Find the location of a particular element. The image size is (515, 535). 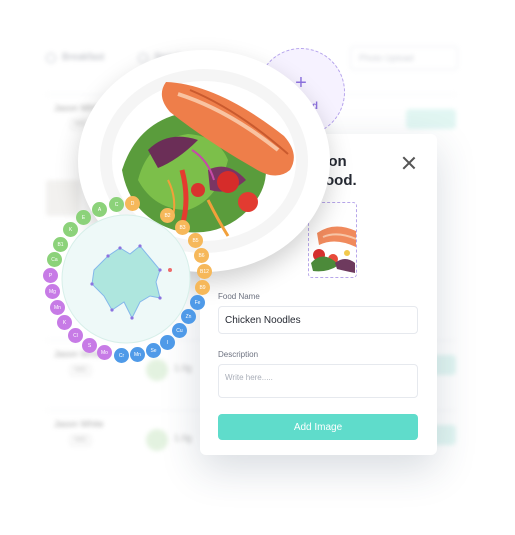

nutrient-badge: E is located at coordinates (83, 217).